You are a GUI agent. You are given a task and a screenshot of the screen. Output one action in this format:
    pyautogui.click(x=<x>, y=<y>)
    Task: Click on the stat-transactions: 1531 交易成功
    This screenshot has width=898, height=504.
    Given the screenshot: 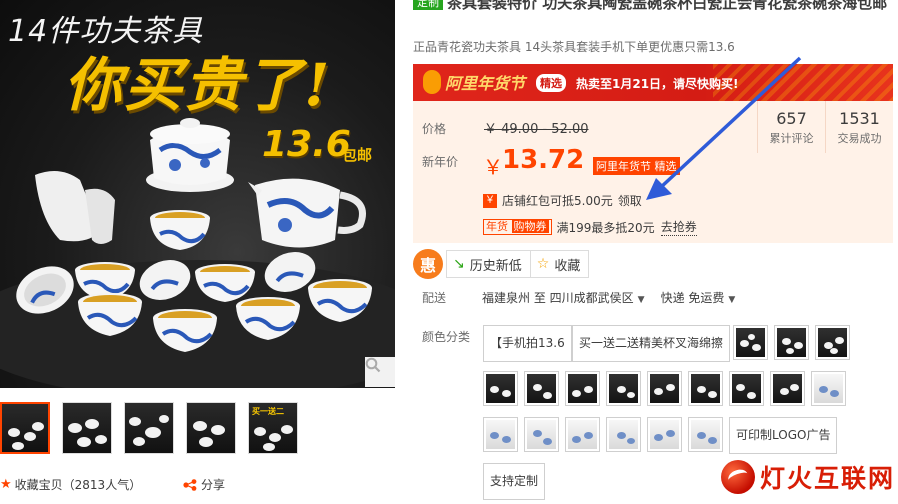 What is the action you would take?
    pyautogui.click(x=859, y=127)
    